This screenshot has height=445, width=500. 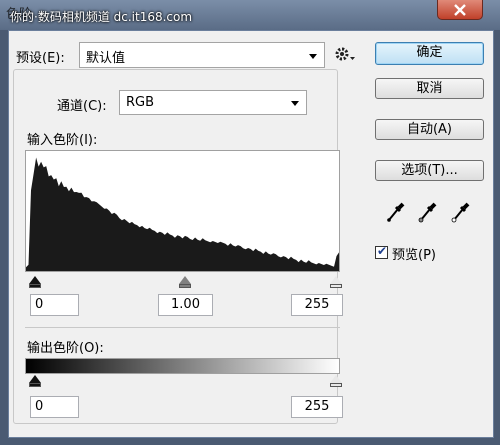 I want to click on black-eyedropper-button, so click(x=396, y=212).